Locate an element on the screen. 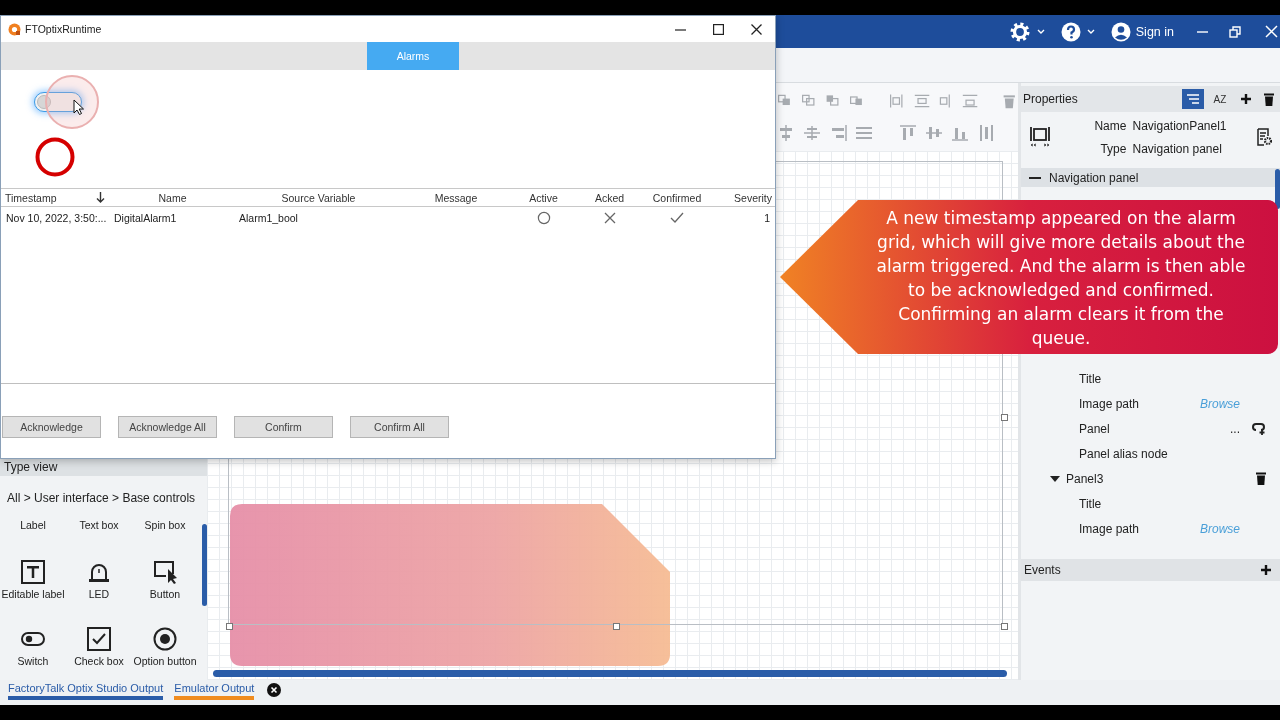 The width and height of the screenshot is (1280, 720). control-label: Label is located at coordinates (33, 525).